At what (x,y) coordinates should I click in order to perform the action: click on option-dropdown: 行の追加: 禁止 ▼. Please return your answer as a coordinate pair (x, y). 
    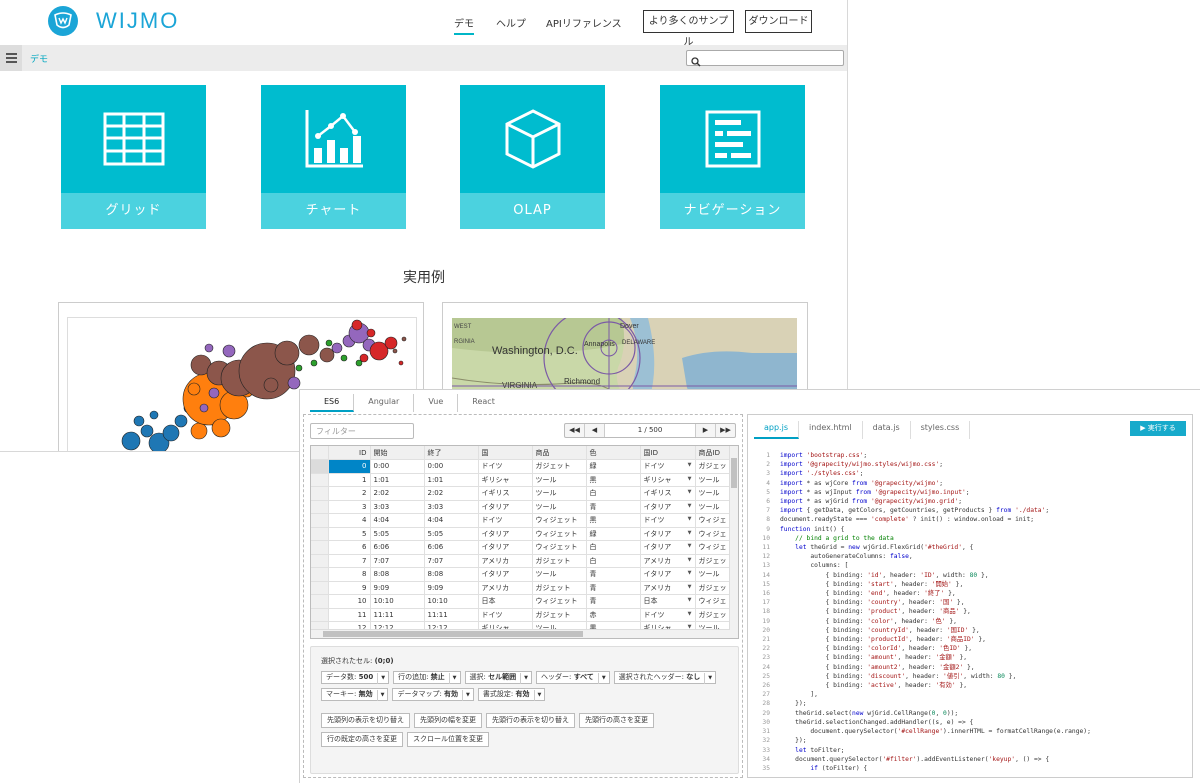
    Looking at the image, I should click on (427, 677).